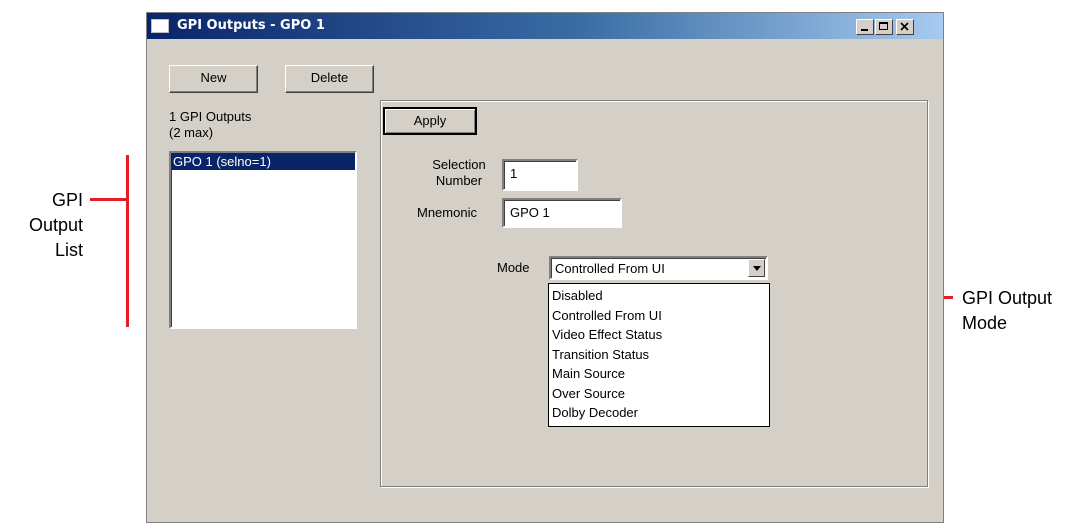 Image resolution: width=1078 pixels, height=523 pixels. I want to click on mode-label: Mode, so click(513, 267).